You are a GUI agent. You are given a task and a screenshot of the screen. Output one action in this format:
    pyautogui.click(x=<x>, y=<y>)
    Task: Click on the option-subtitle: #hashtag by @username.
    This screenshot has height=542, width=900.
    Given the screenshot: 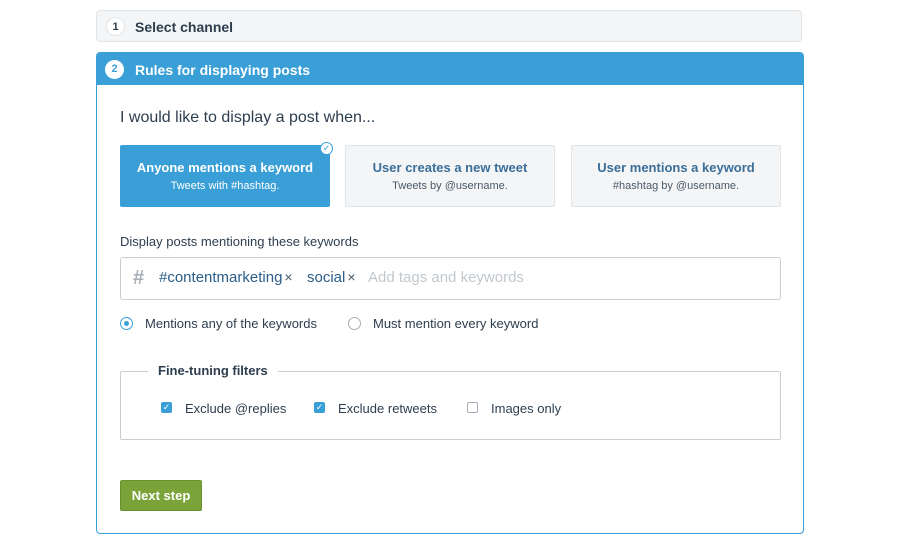 What is the action you would take?
    pyautogui.click(x=676, y=186)
    